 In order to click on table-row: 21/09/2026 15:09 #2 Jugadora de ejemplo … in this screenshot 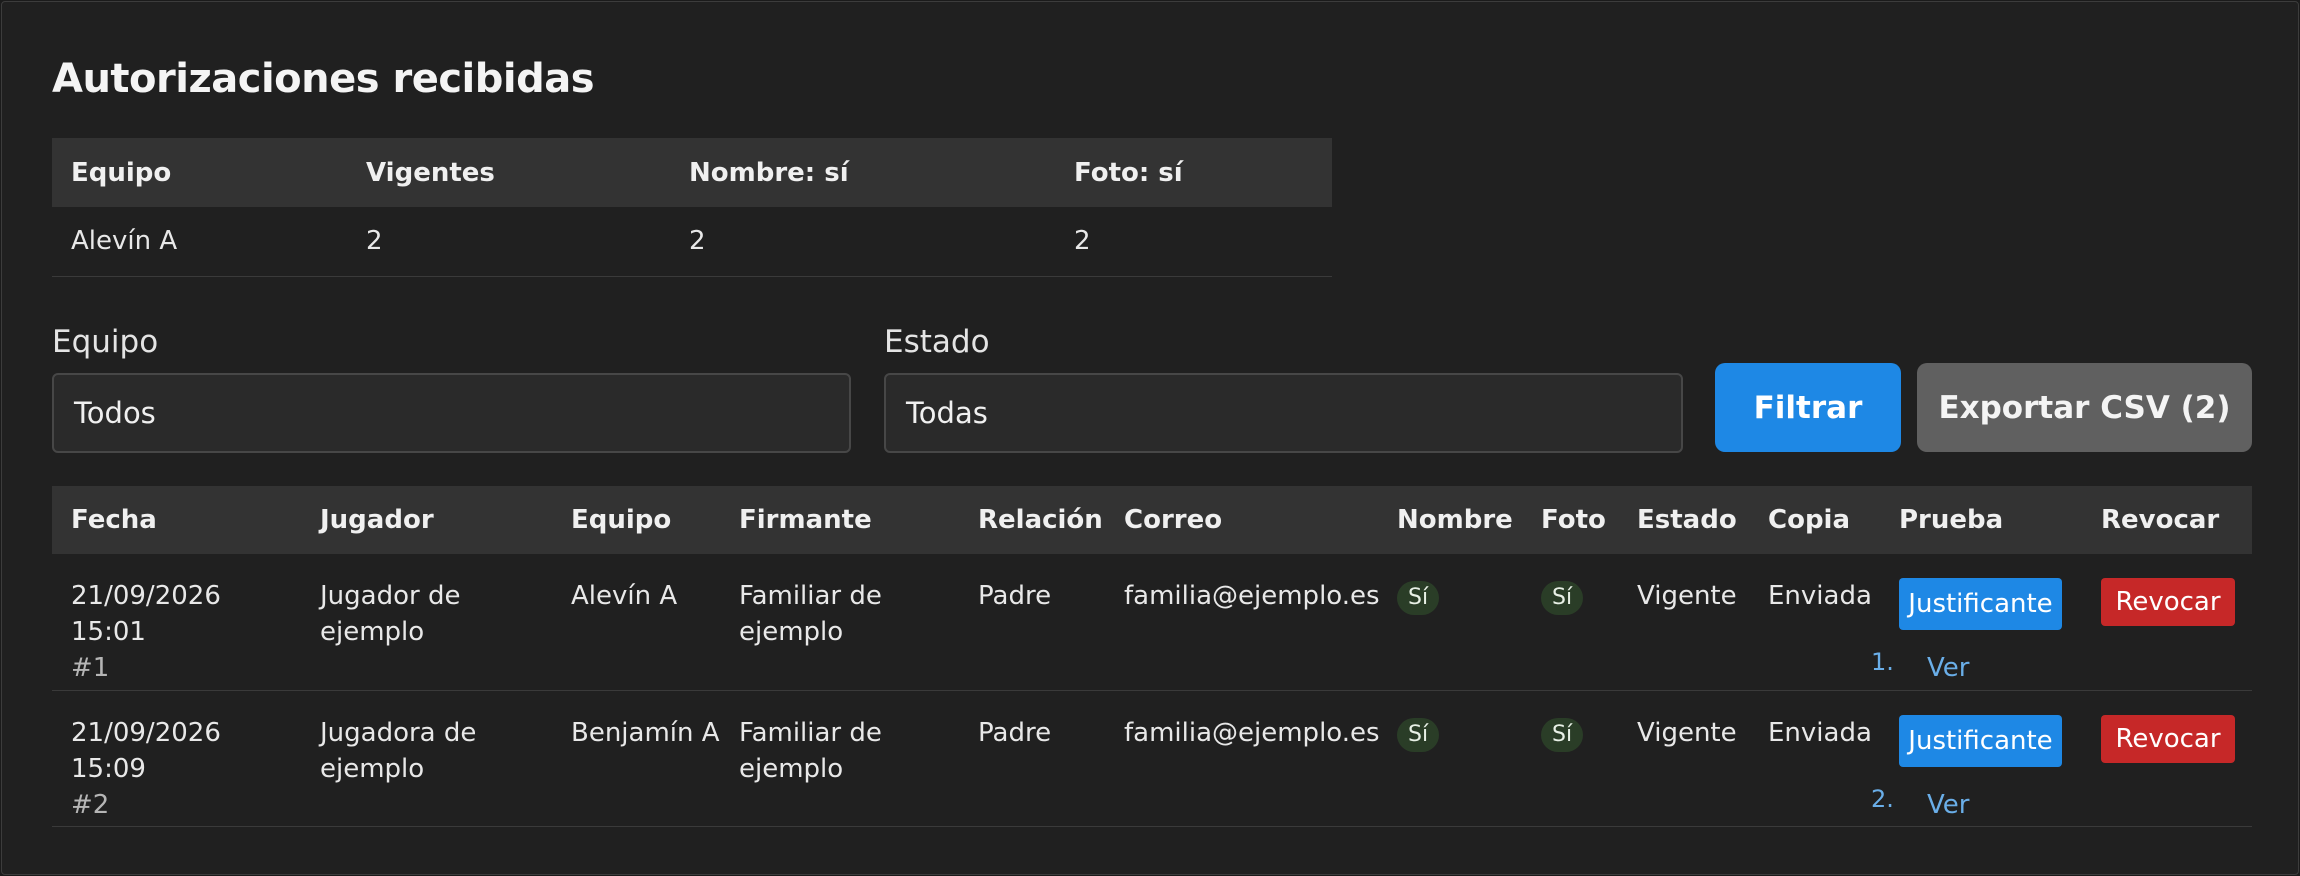, I will do `click(1152, 758)`.